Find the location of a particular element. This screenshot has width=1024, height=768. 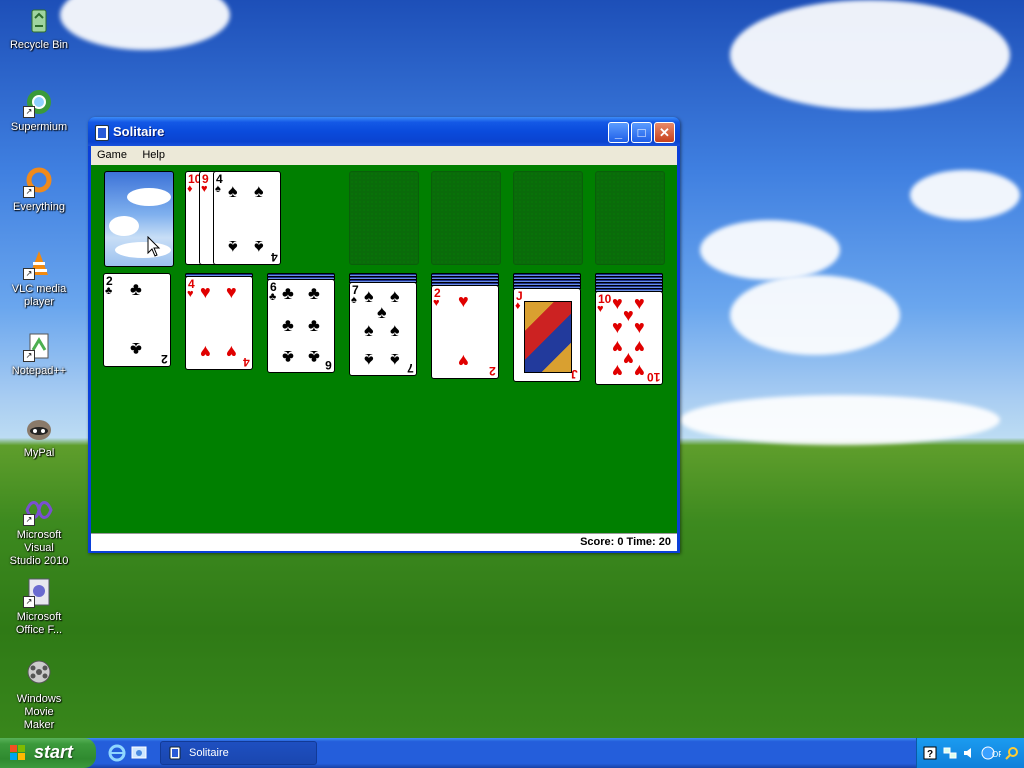

menu-game: Game is located at coordinates (112, 153).